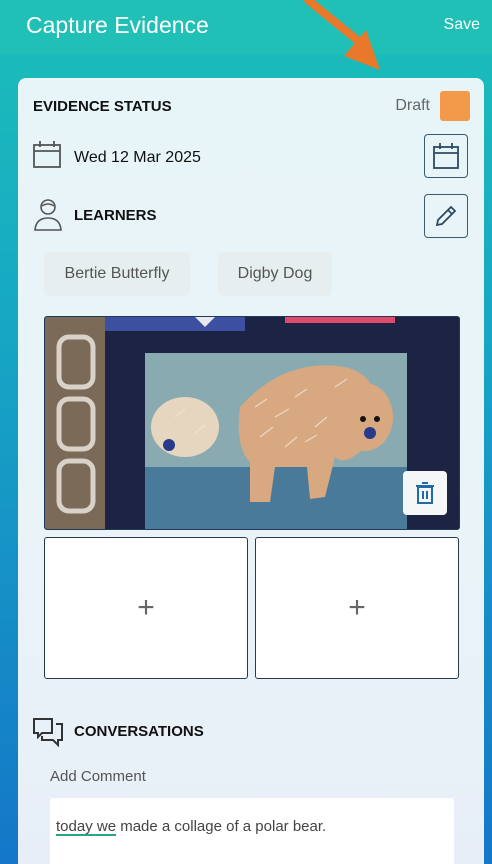 This screenshot has height=864, width=492. I want to click on evidence-date: Wed 12 Mar 2025, so click(137, 157).